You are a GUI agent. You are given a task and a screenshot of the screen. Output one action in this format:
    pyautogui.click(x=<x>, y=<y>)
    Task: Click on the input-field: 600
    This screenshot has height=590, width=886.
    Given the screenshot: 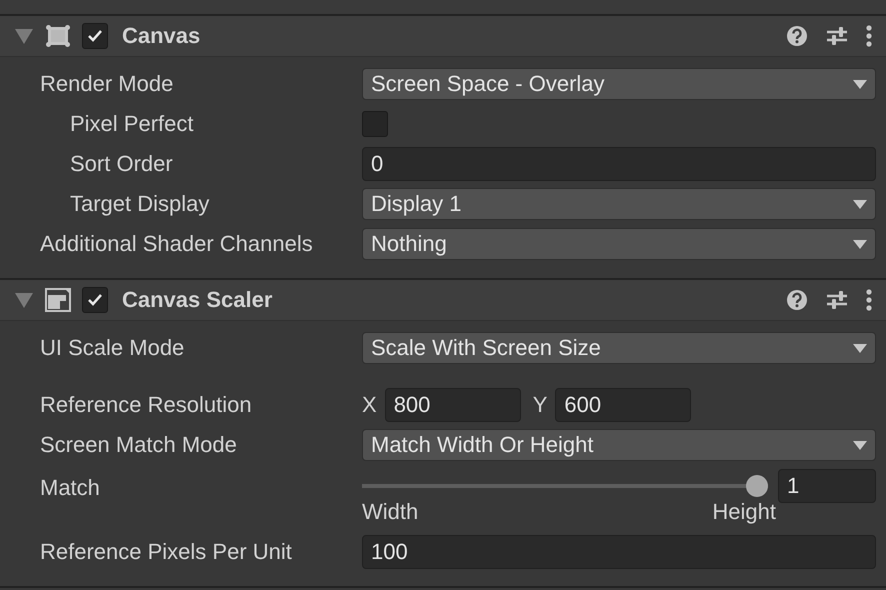 What is the action you would take?
    pyautogui.click(x=623, y=405)
    